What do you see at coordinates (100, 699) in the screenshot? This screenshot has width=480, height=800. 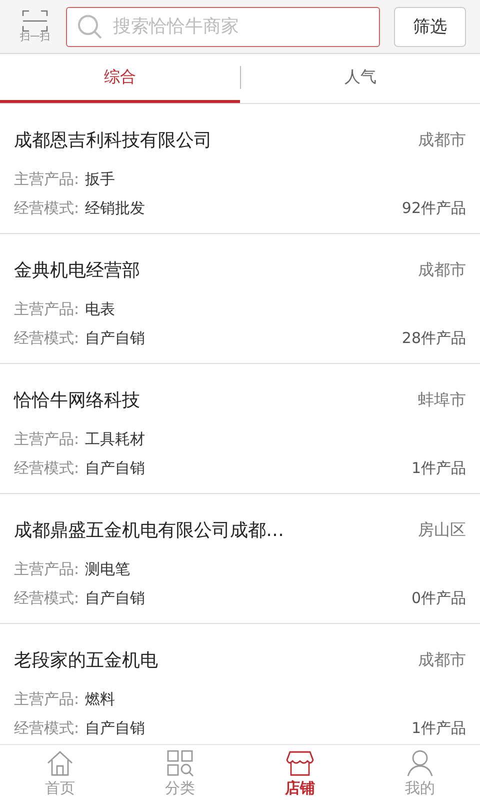 I see `product-value: 燃料` at bounding box center [100, 699].